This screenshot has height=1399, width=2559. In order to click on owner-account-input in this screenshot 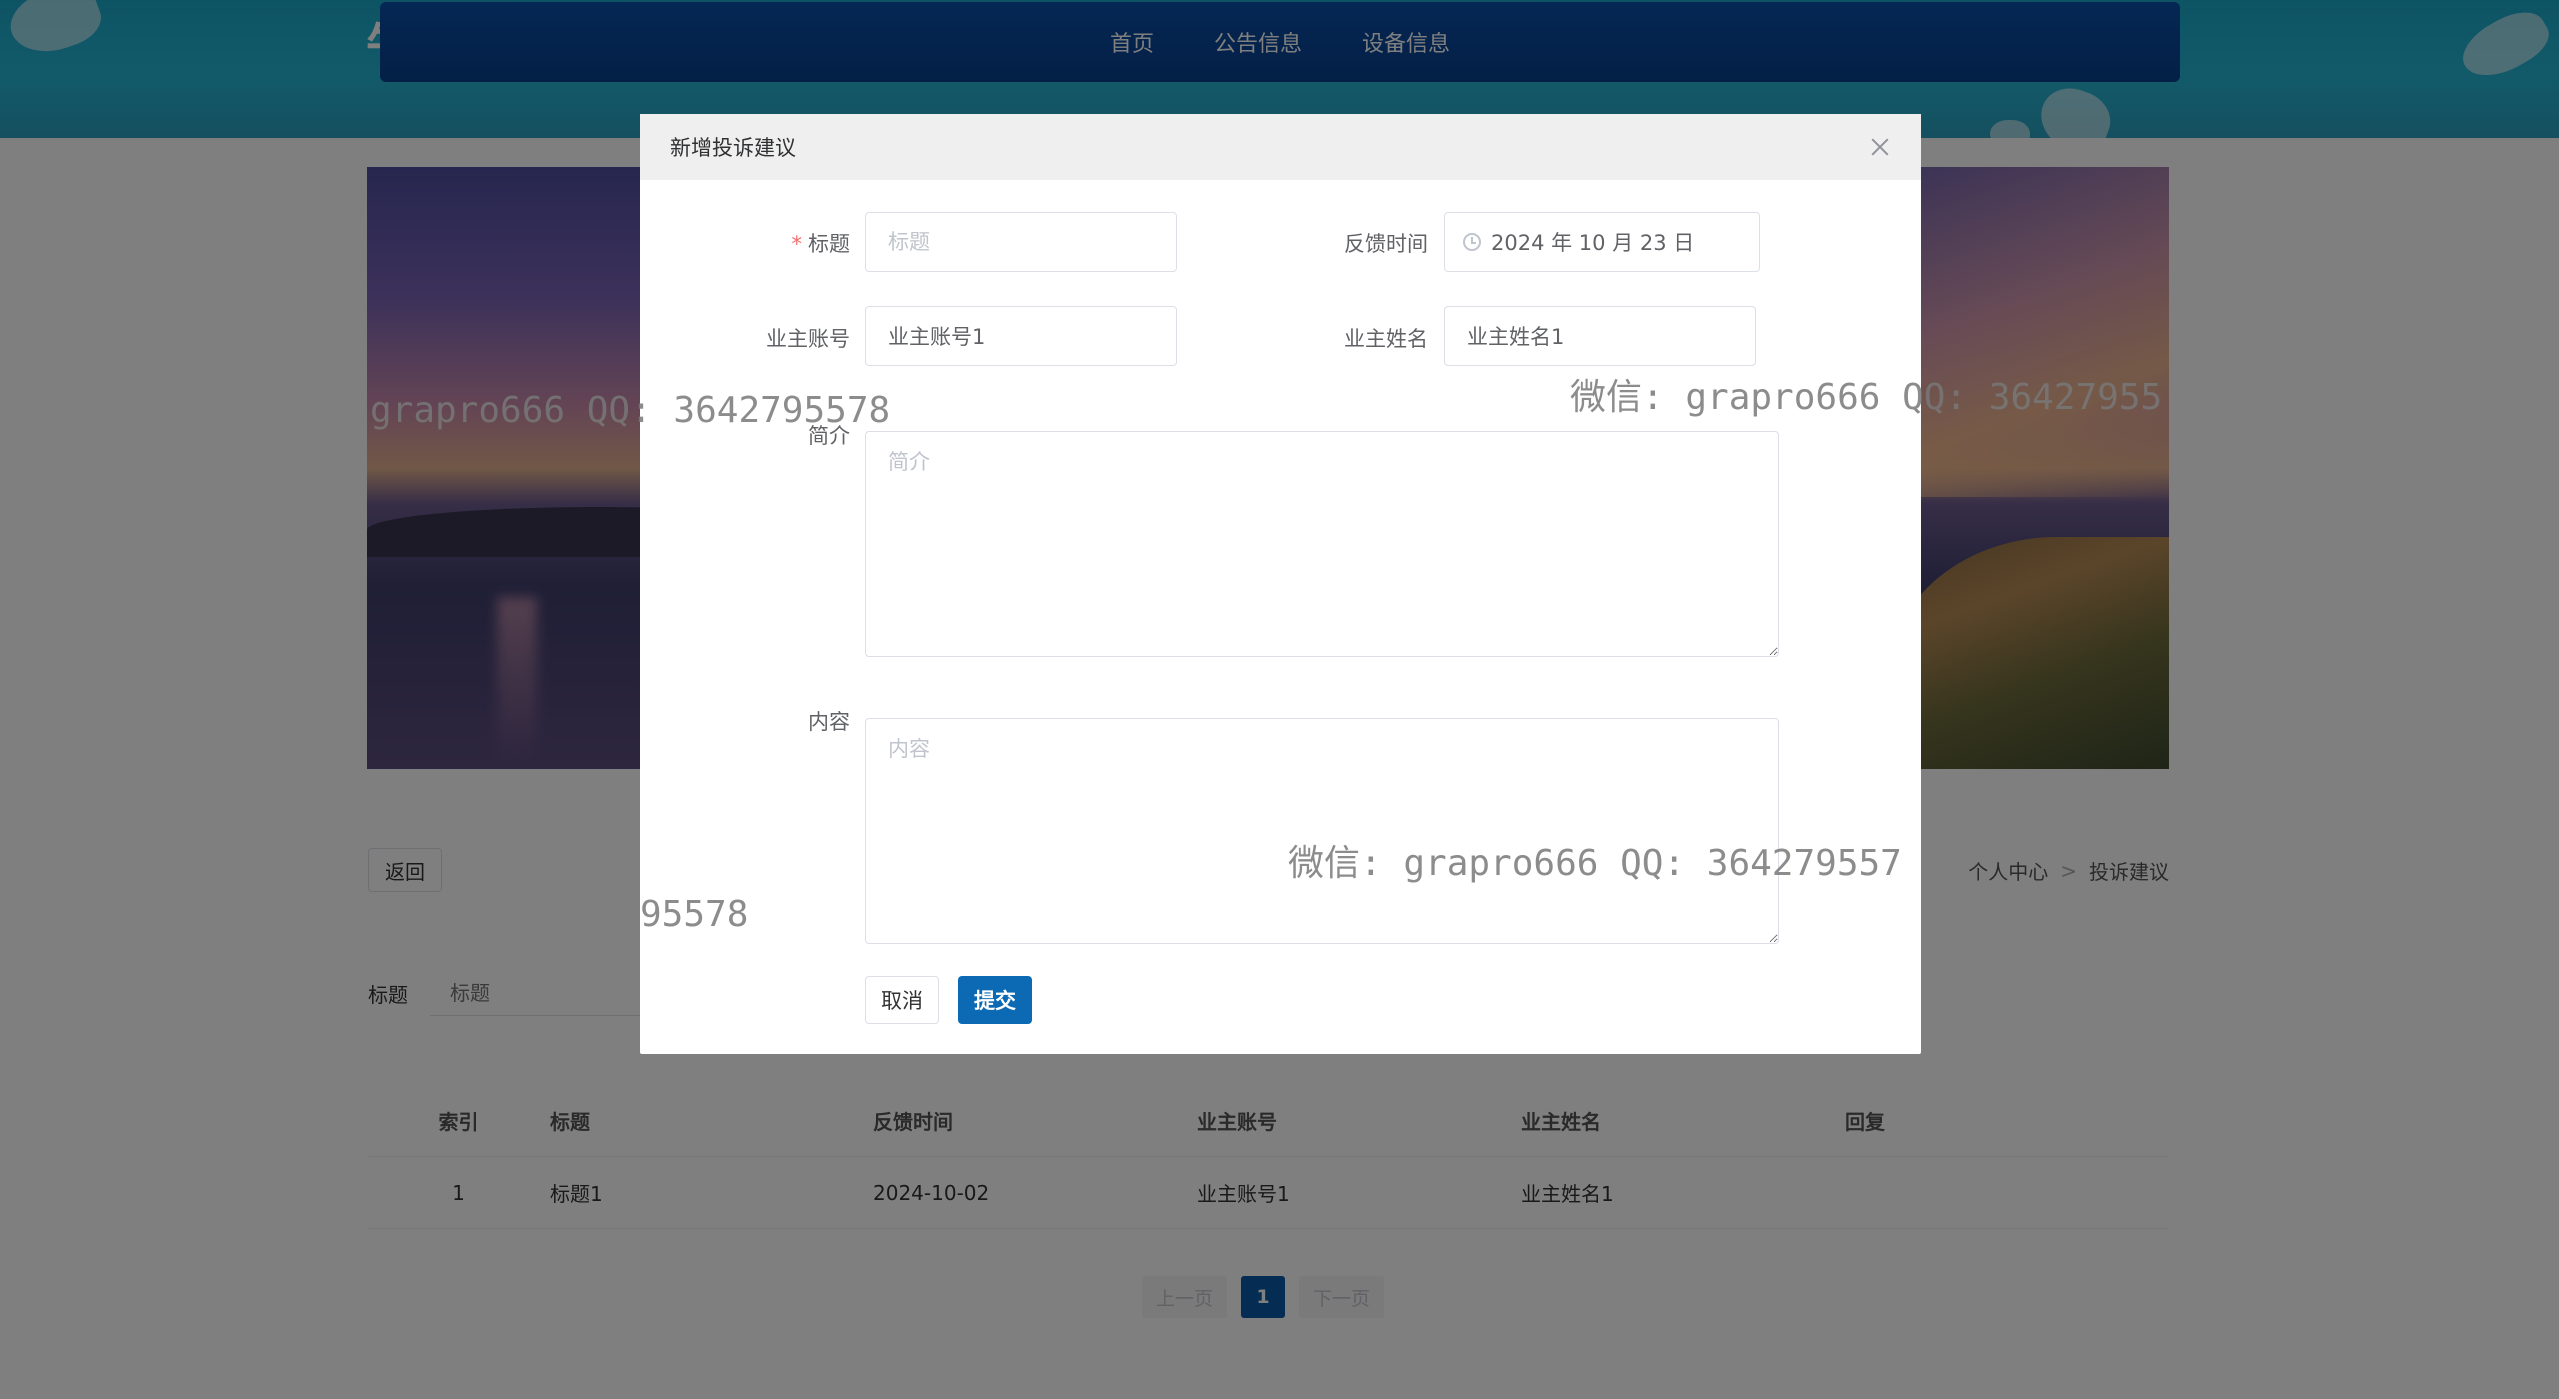, I will do `click(1021, 336)`.